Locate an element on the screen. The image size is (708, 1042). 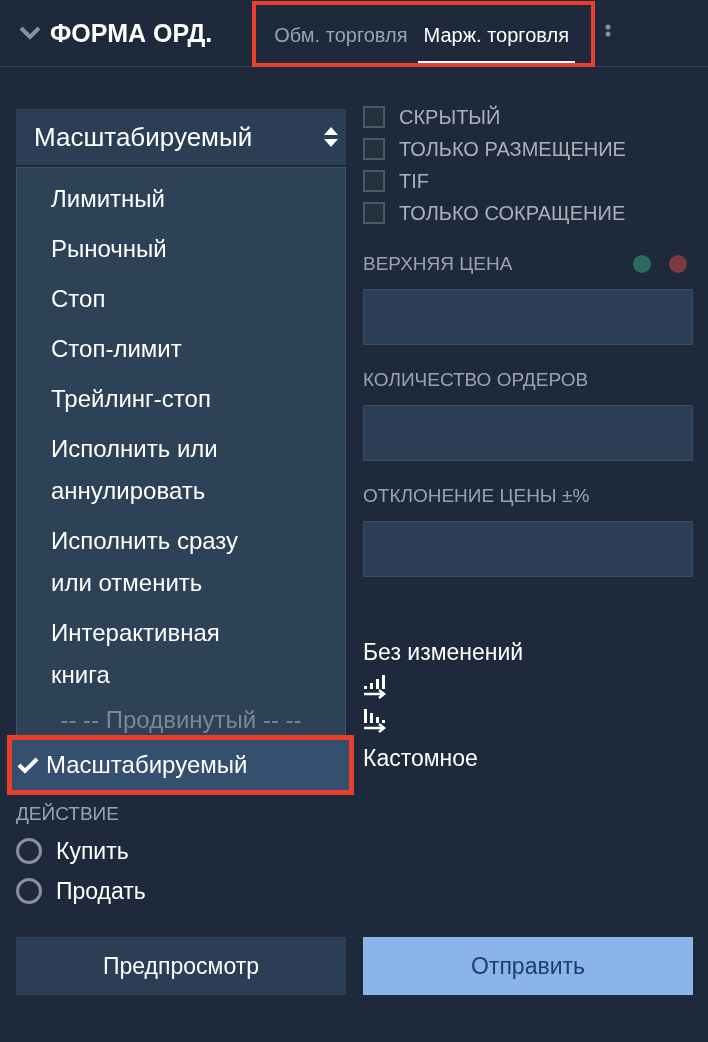
order-type-select: Масштабируемый is located at coordinates (181, 137).